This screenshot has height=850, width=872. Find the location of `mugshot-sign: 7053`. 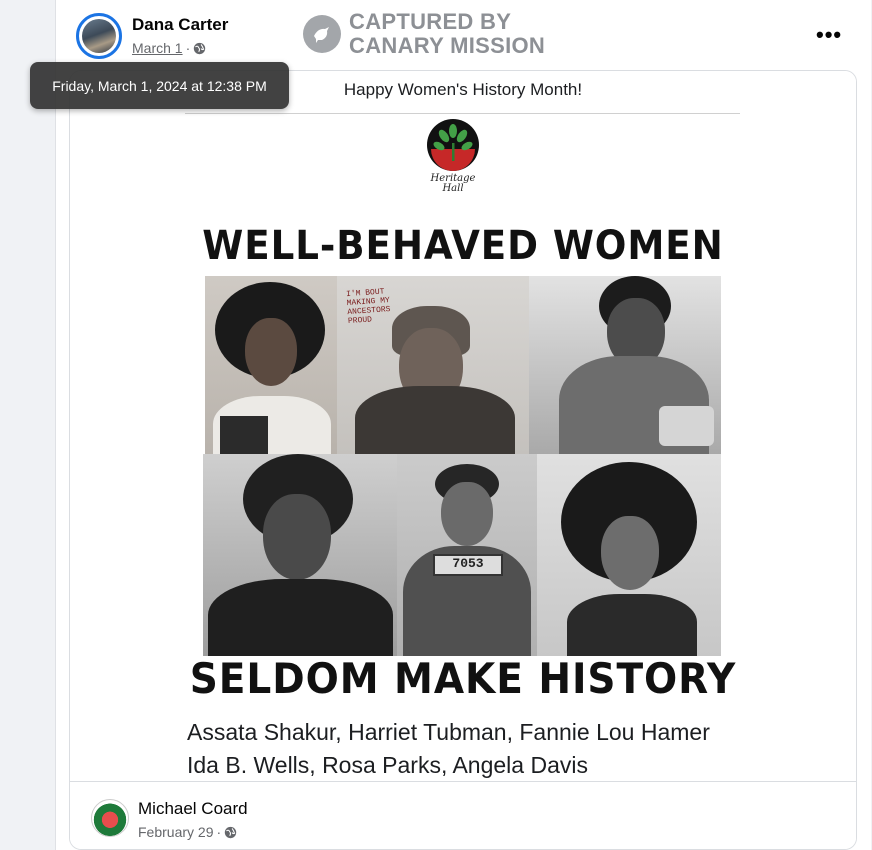

mugshot-sign: 7053 is located at coordinates (468, 565).